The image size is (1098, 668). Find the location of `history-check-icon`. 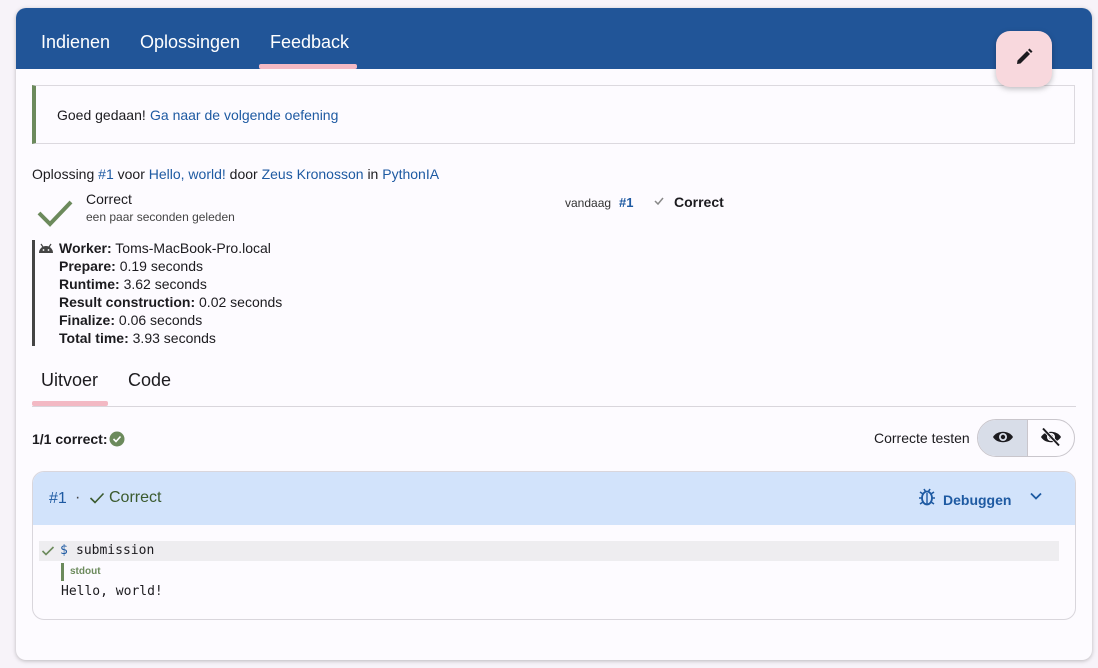

history-check-icon is located at coordinates (659, 202).